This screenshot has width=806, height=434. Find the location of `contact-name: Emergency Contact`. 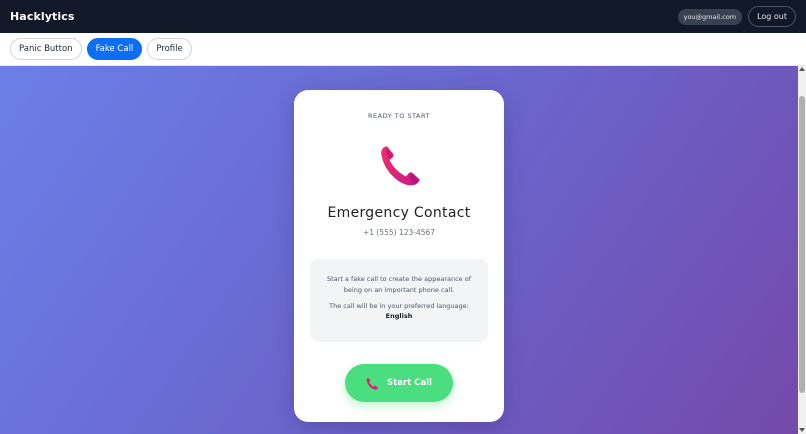

contact-name: Emergency Contact is located at coordinates (399, 213).